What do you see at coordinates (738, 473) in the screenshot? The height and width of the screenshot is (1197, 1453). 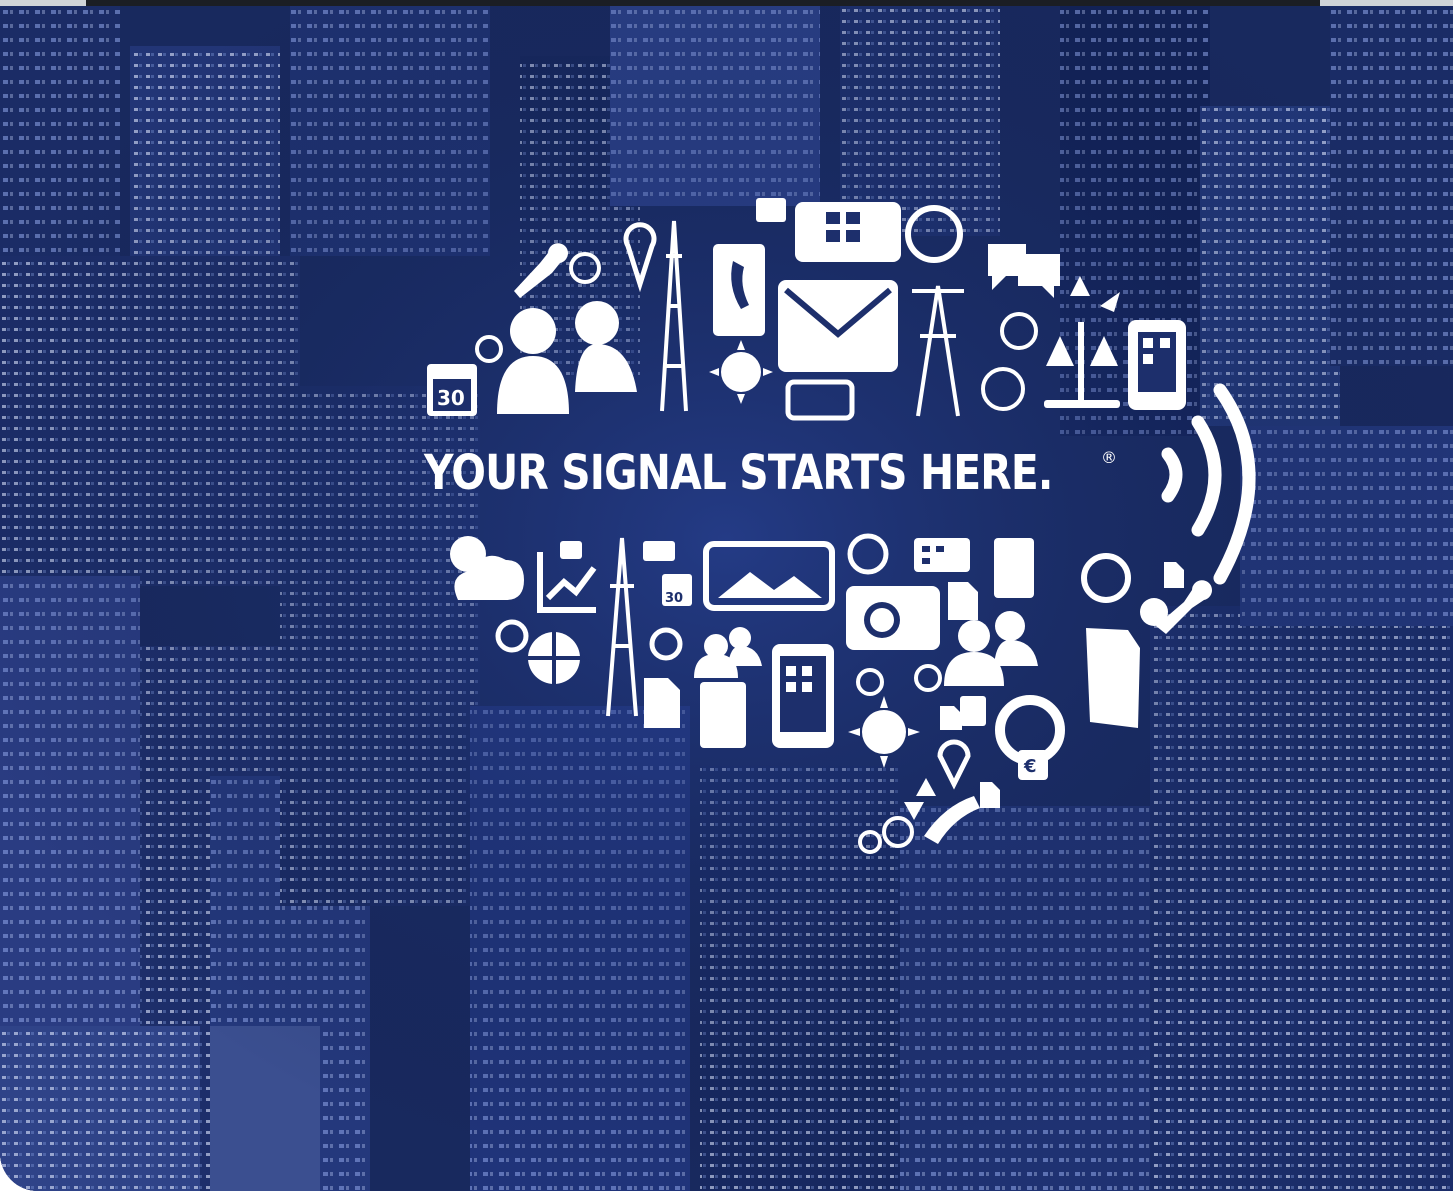 I see `tagline: YOUR SIGNAL STARTS HERE.` at bounding box center [738, 473].